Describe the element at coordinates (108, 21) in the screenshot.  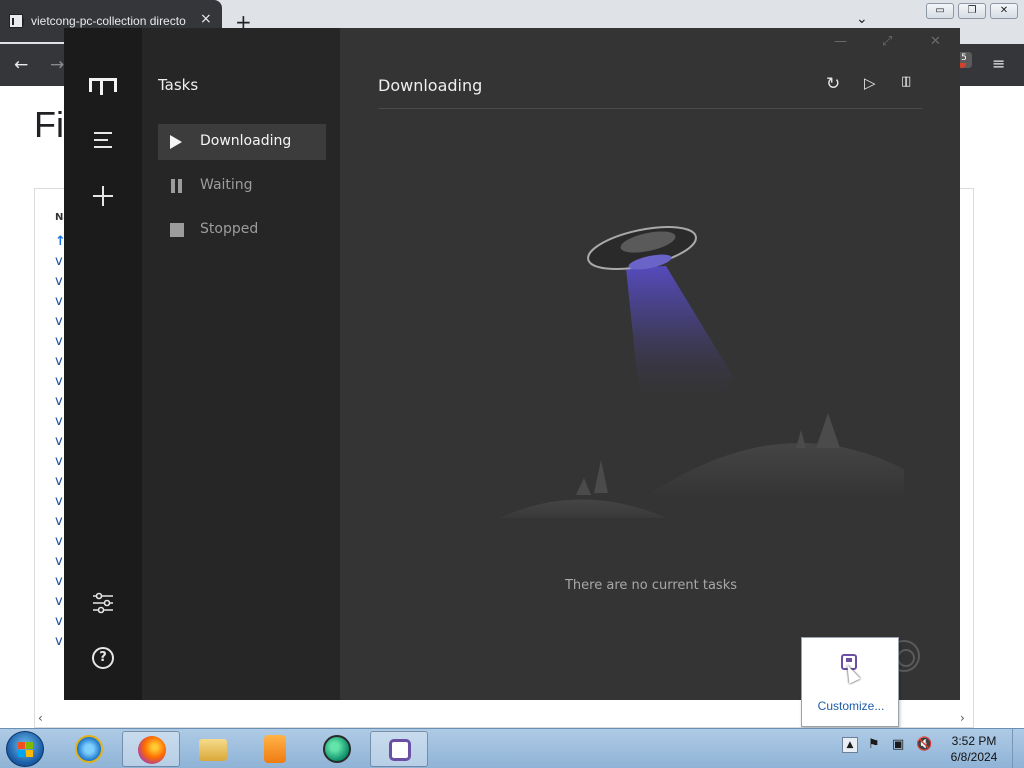
I see `browser-tab-title: vietcong-pc-collection directo` at that location.